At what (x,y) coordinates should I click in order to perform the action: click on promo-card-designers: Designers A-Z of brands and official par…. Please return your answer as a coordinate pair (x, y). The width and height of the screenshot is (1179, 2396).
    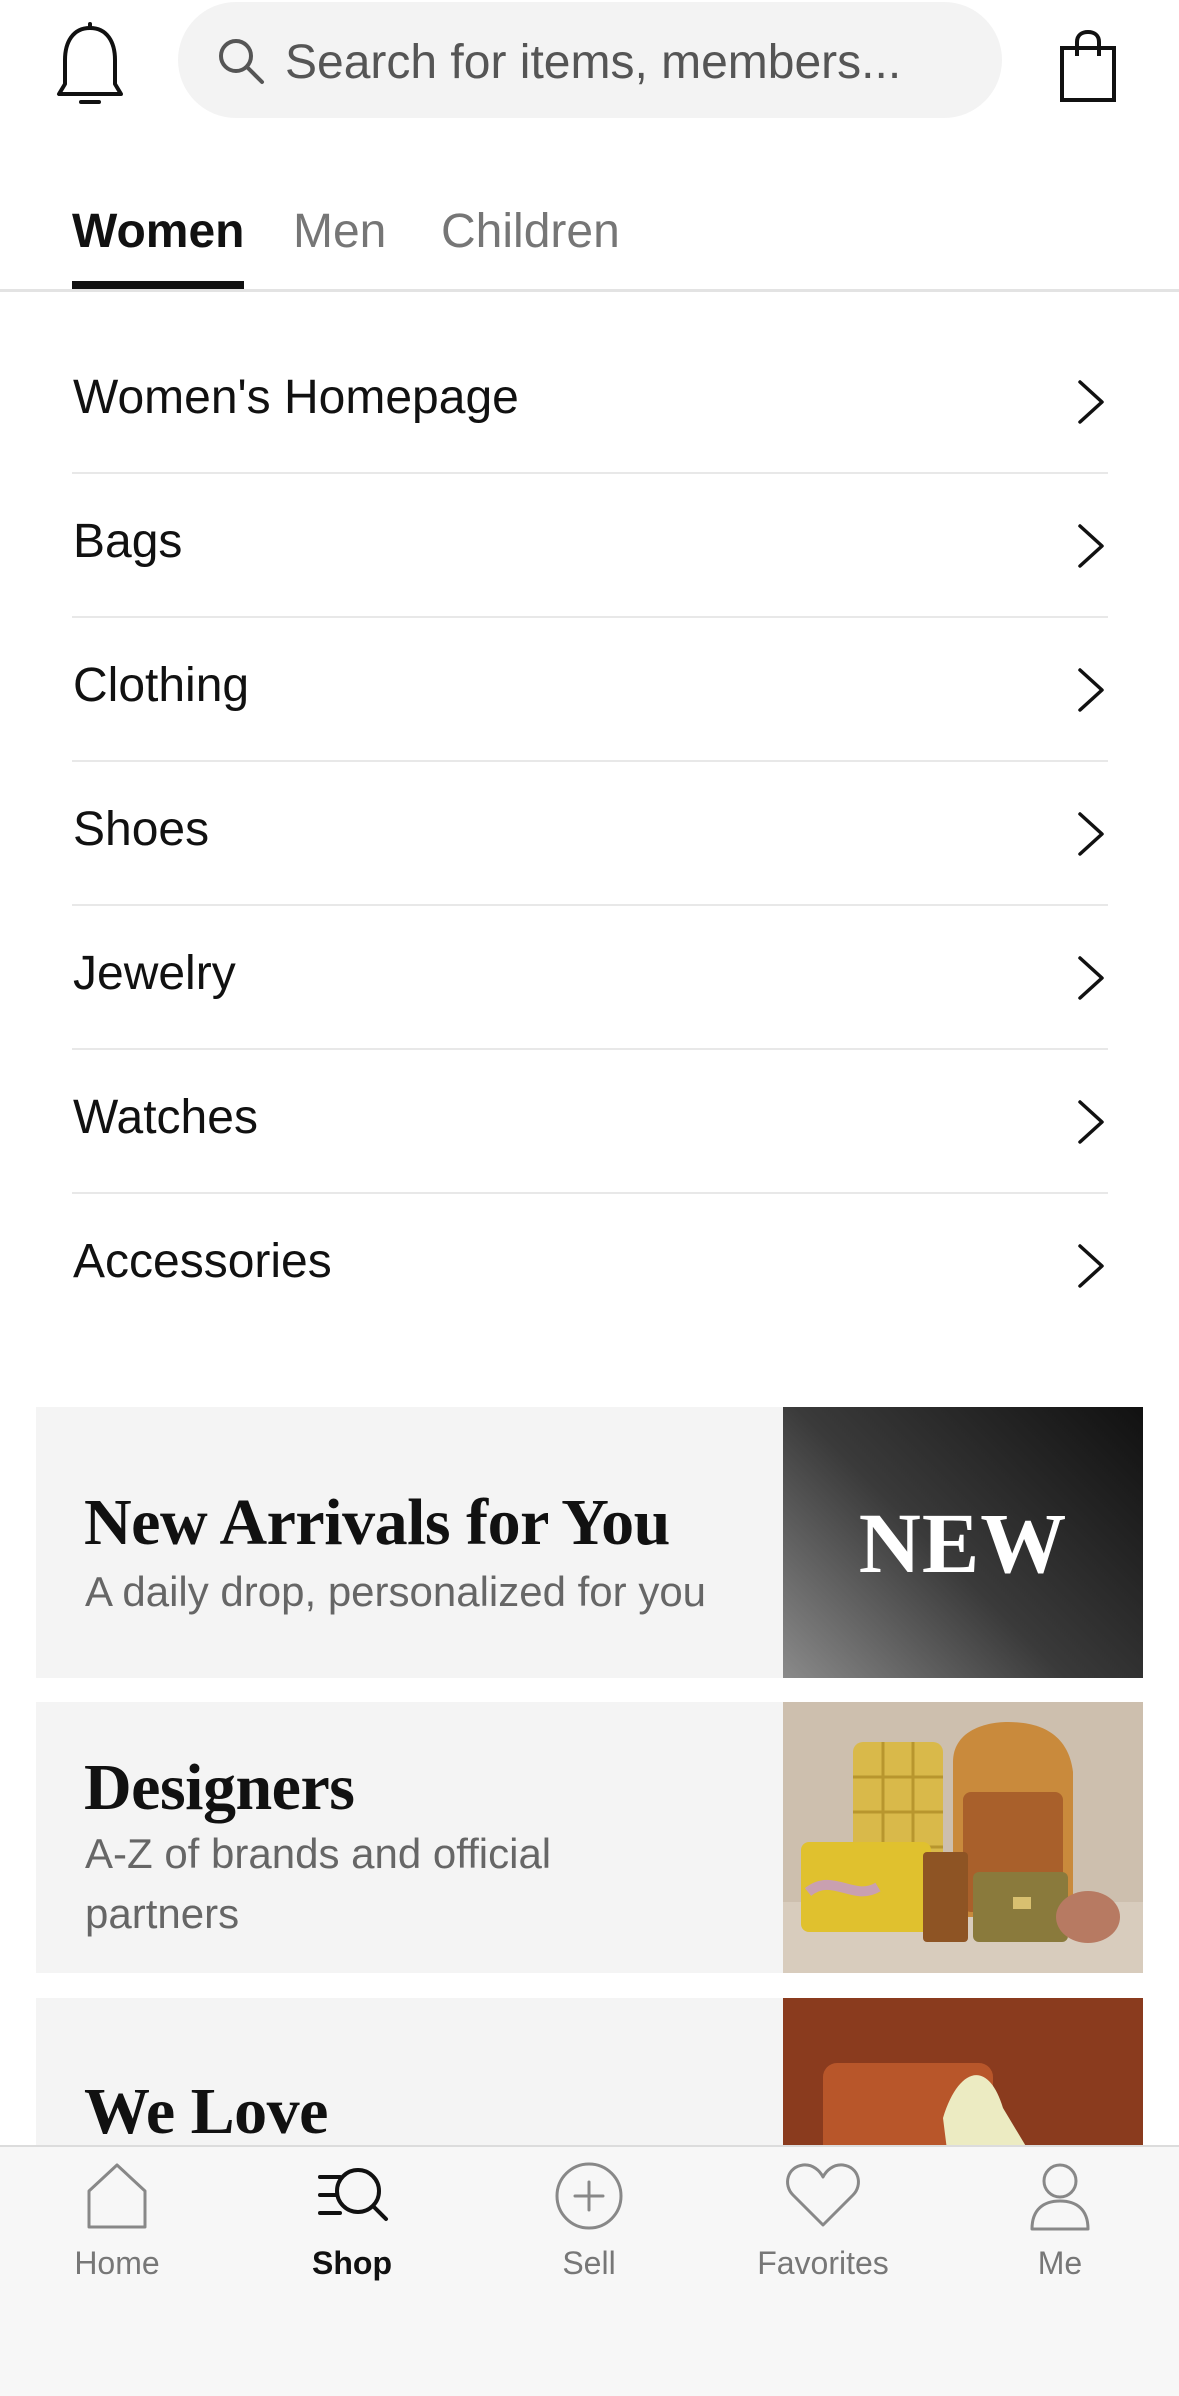
    Looking at the image, I should click on (589, 1837).